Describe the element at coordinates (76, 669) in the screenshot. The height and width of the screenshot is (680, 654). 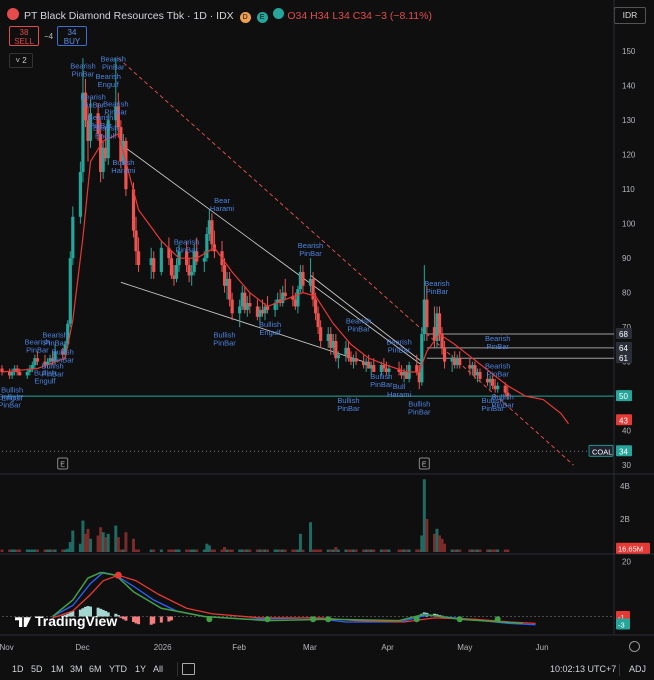
I see `range-3m: 3M` at that location.